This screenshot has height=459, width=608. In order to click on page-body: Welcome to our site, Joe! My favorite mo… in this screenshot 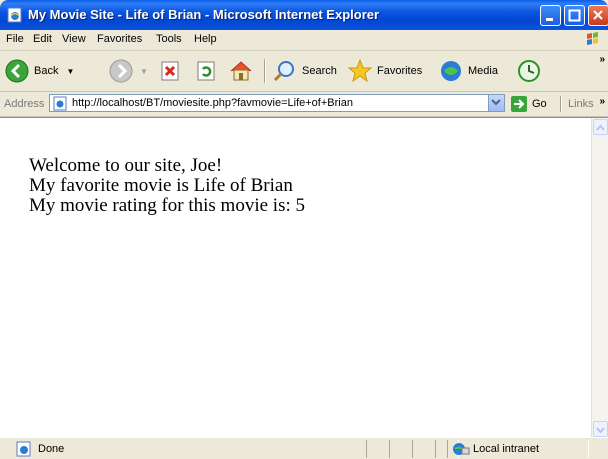, I will do `click(167, 186)`.